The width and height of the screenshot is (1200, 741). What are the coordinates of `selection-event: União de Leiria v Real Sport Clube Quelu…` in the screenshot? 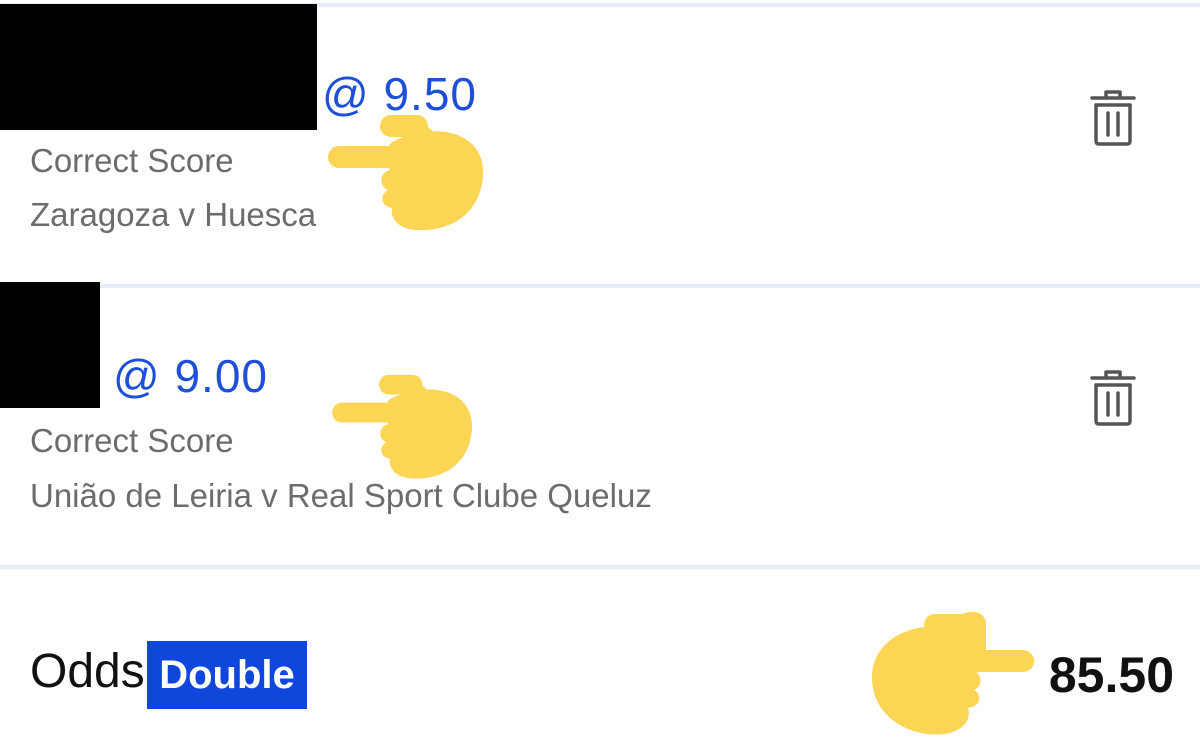 It's located at (341, 495).